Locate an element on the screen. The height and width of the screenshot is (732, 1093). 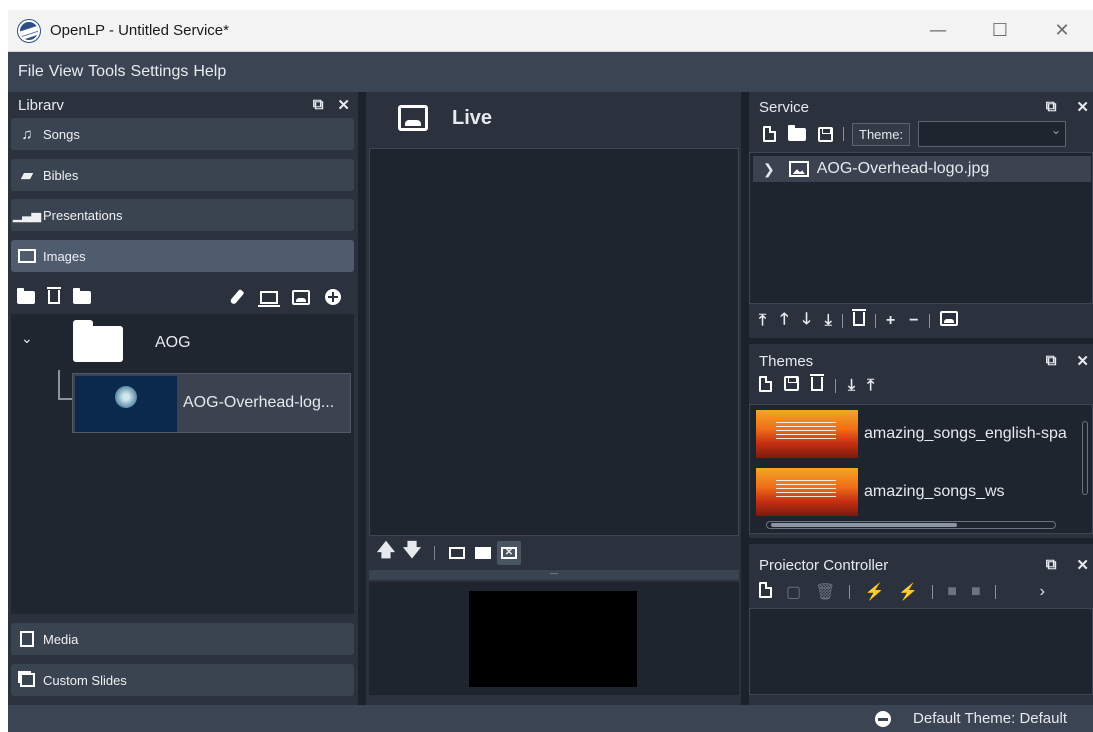
tab-label: Songs is located at coordinates (61, 134).